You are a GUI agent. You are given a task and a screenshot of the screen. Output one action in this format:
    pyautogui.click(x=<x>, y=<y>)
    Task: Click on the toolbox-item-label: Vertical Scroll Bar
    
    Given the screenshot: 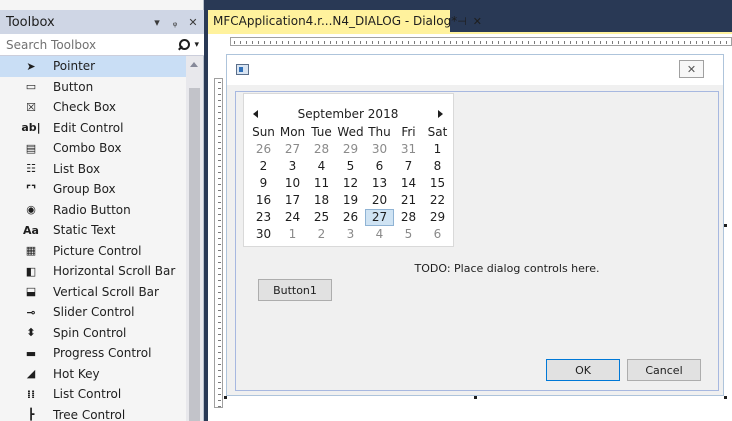 What is the action you would take?
    pyautogui.click(x=106, y=291)
    